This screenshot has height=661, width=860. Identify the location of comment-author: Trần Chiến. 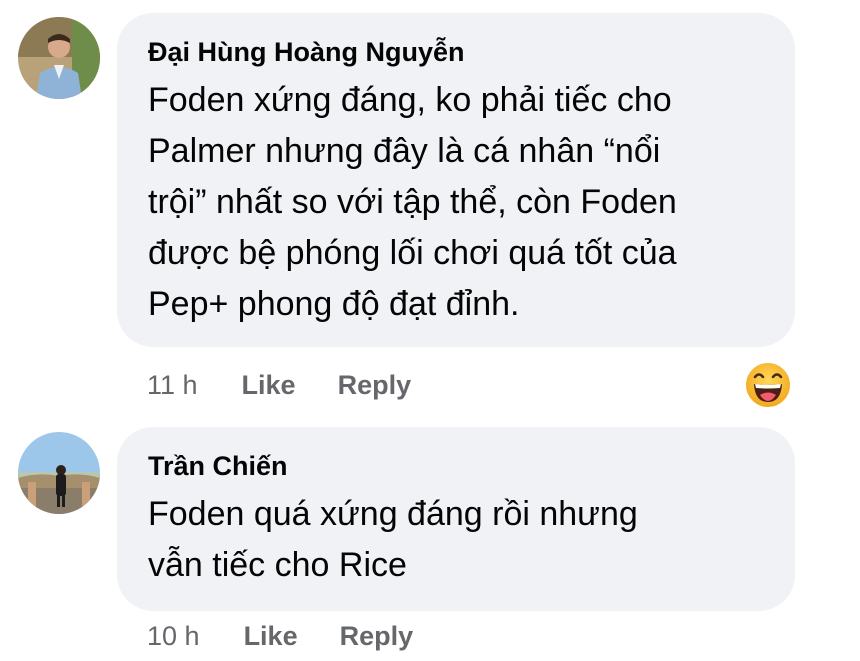
(456, 466).